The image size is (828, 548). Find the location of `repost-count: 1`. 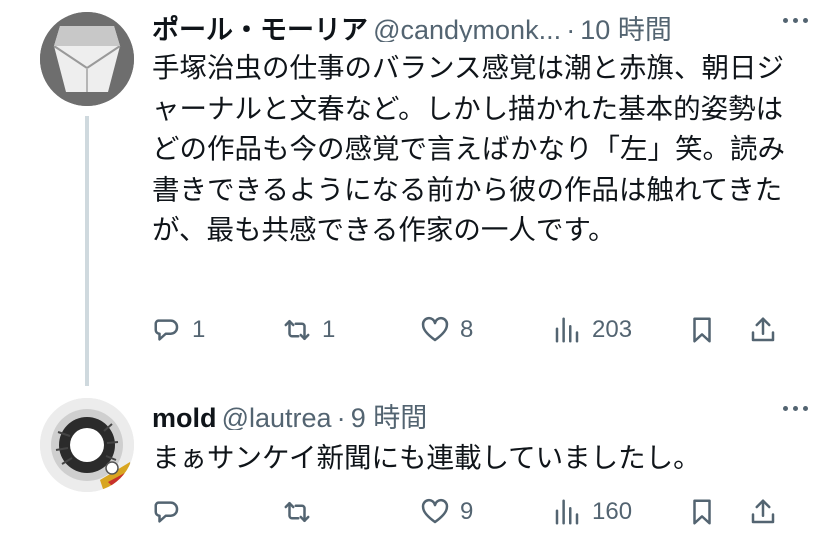

repost-count: 1 is located at coordinates (329, 329).